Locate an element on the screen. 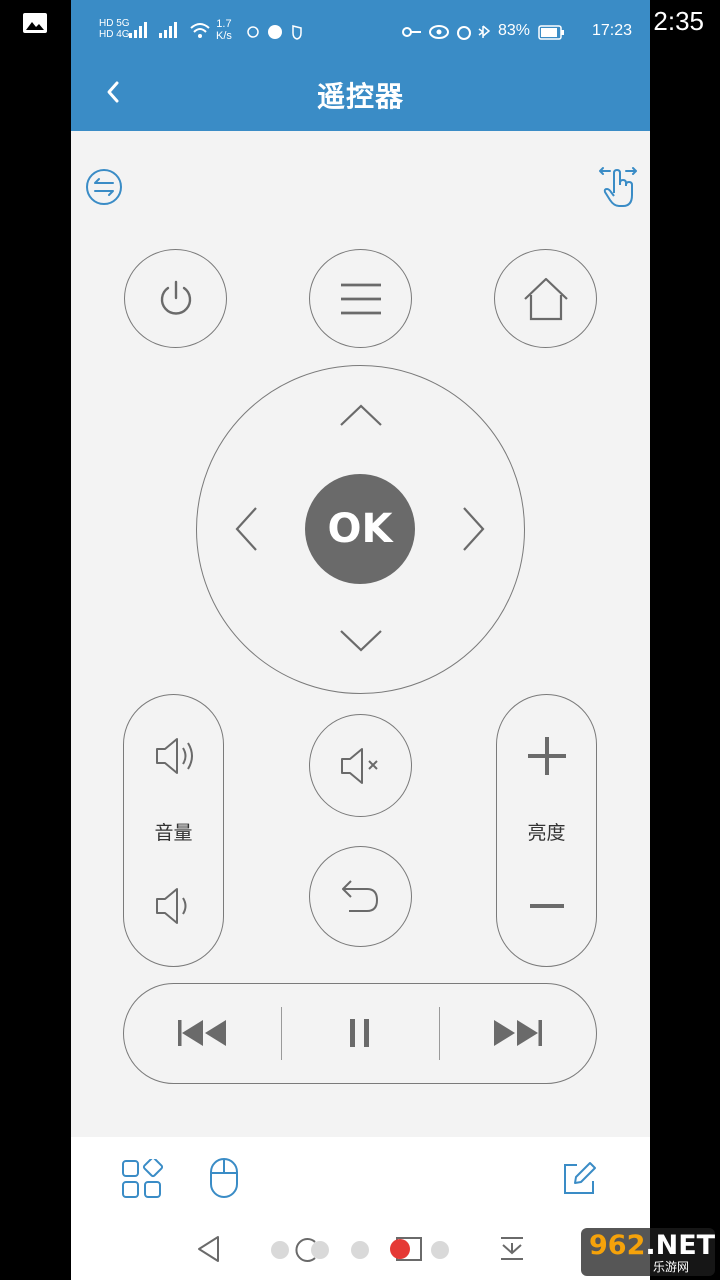 The height and width of the screenshot is (1280, 720). status-icons is located at coordinates (446, 32).